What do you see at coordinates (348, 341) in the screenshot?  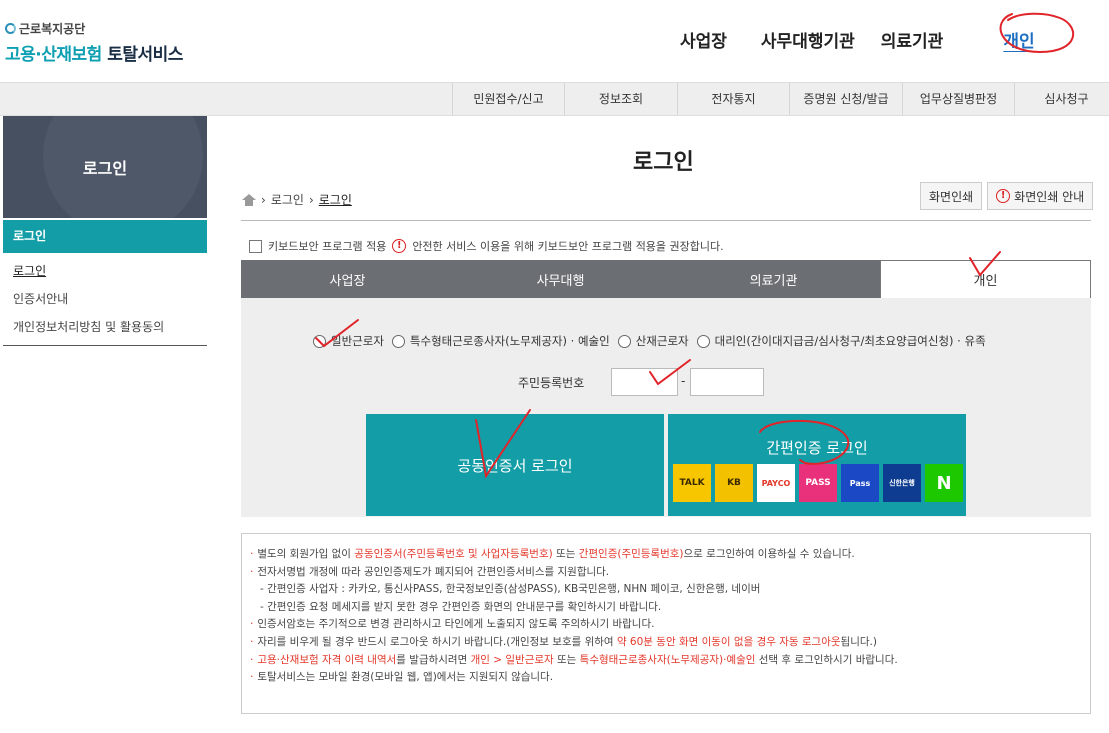 I see `radio-general-worker: 일반근로자` at bounding box center [348, 341].